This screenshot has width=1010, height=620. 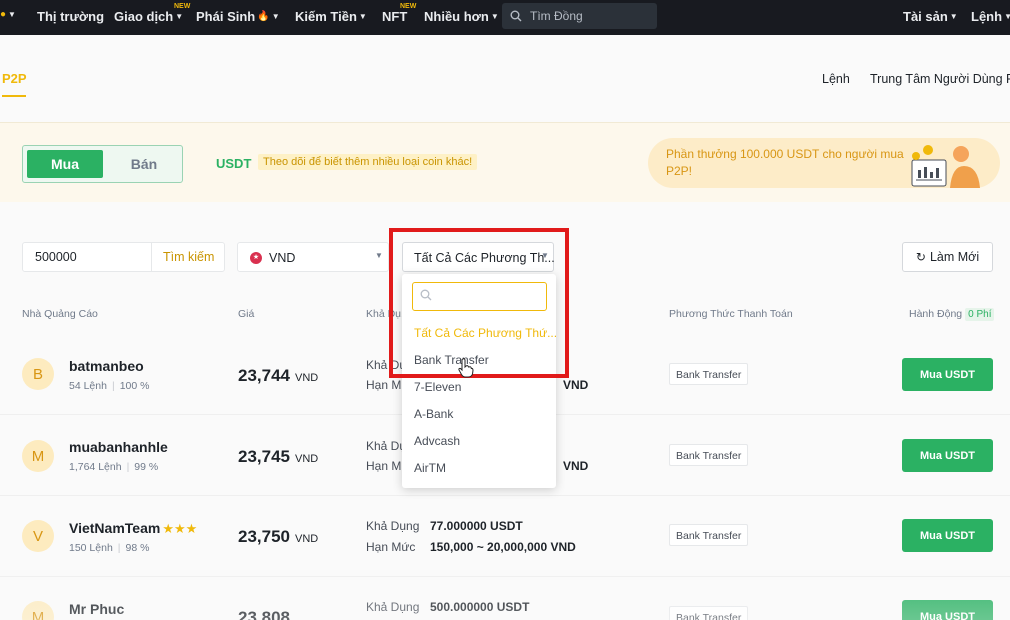 I want to click on advertiser-name: Mr Phuc, so click(x=96, y=609).